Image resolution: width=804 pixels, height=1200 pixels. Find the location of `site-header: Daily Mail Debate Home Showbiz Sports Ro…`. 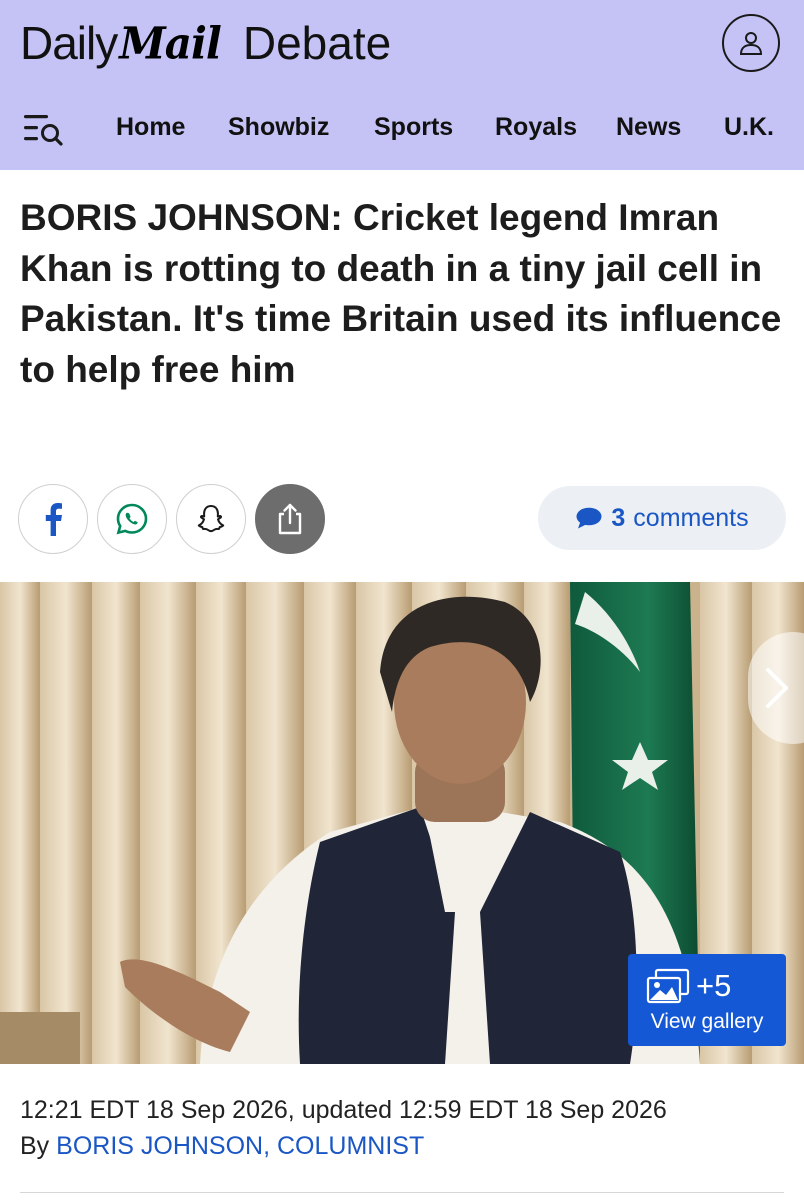

site-header: Daily Mail Debate Home Showbiz Sports Ro… is located at coordinates (402, 85).